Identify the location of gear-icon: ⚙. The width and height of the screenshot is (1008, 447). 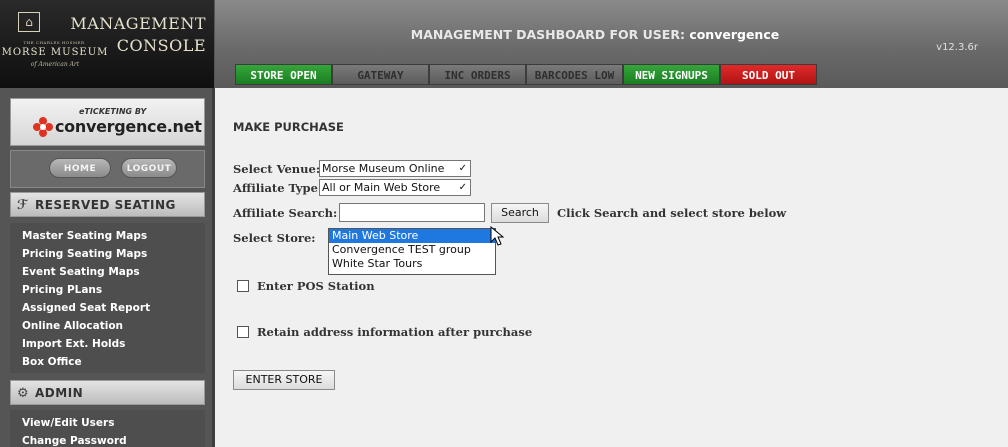
(23, 393).